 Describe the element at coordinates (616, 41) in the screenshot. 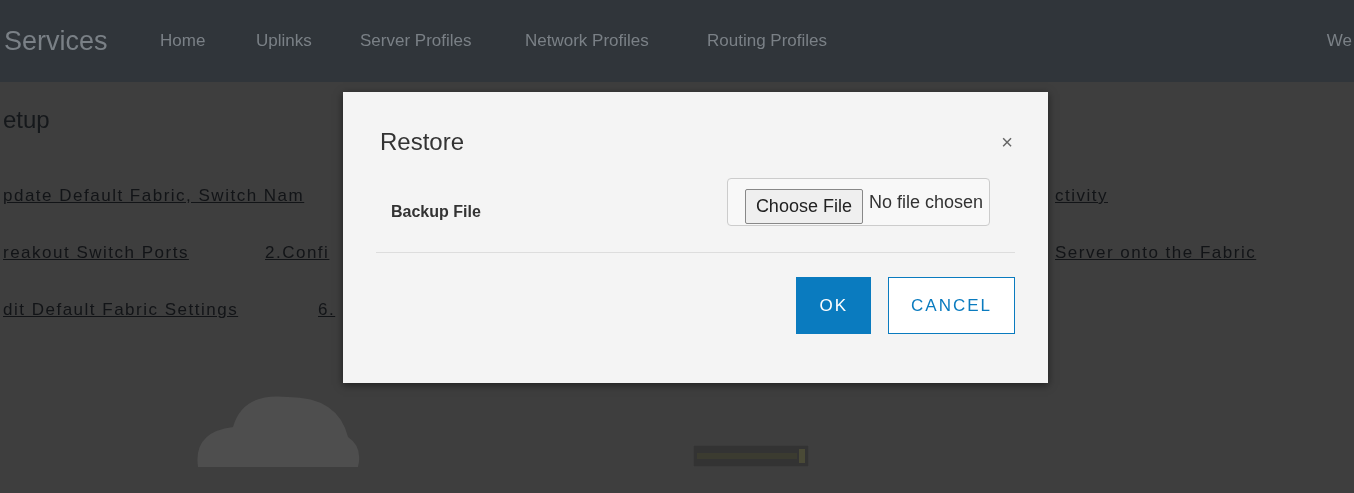

I see `nav-link: Network Profiles` at that location.